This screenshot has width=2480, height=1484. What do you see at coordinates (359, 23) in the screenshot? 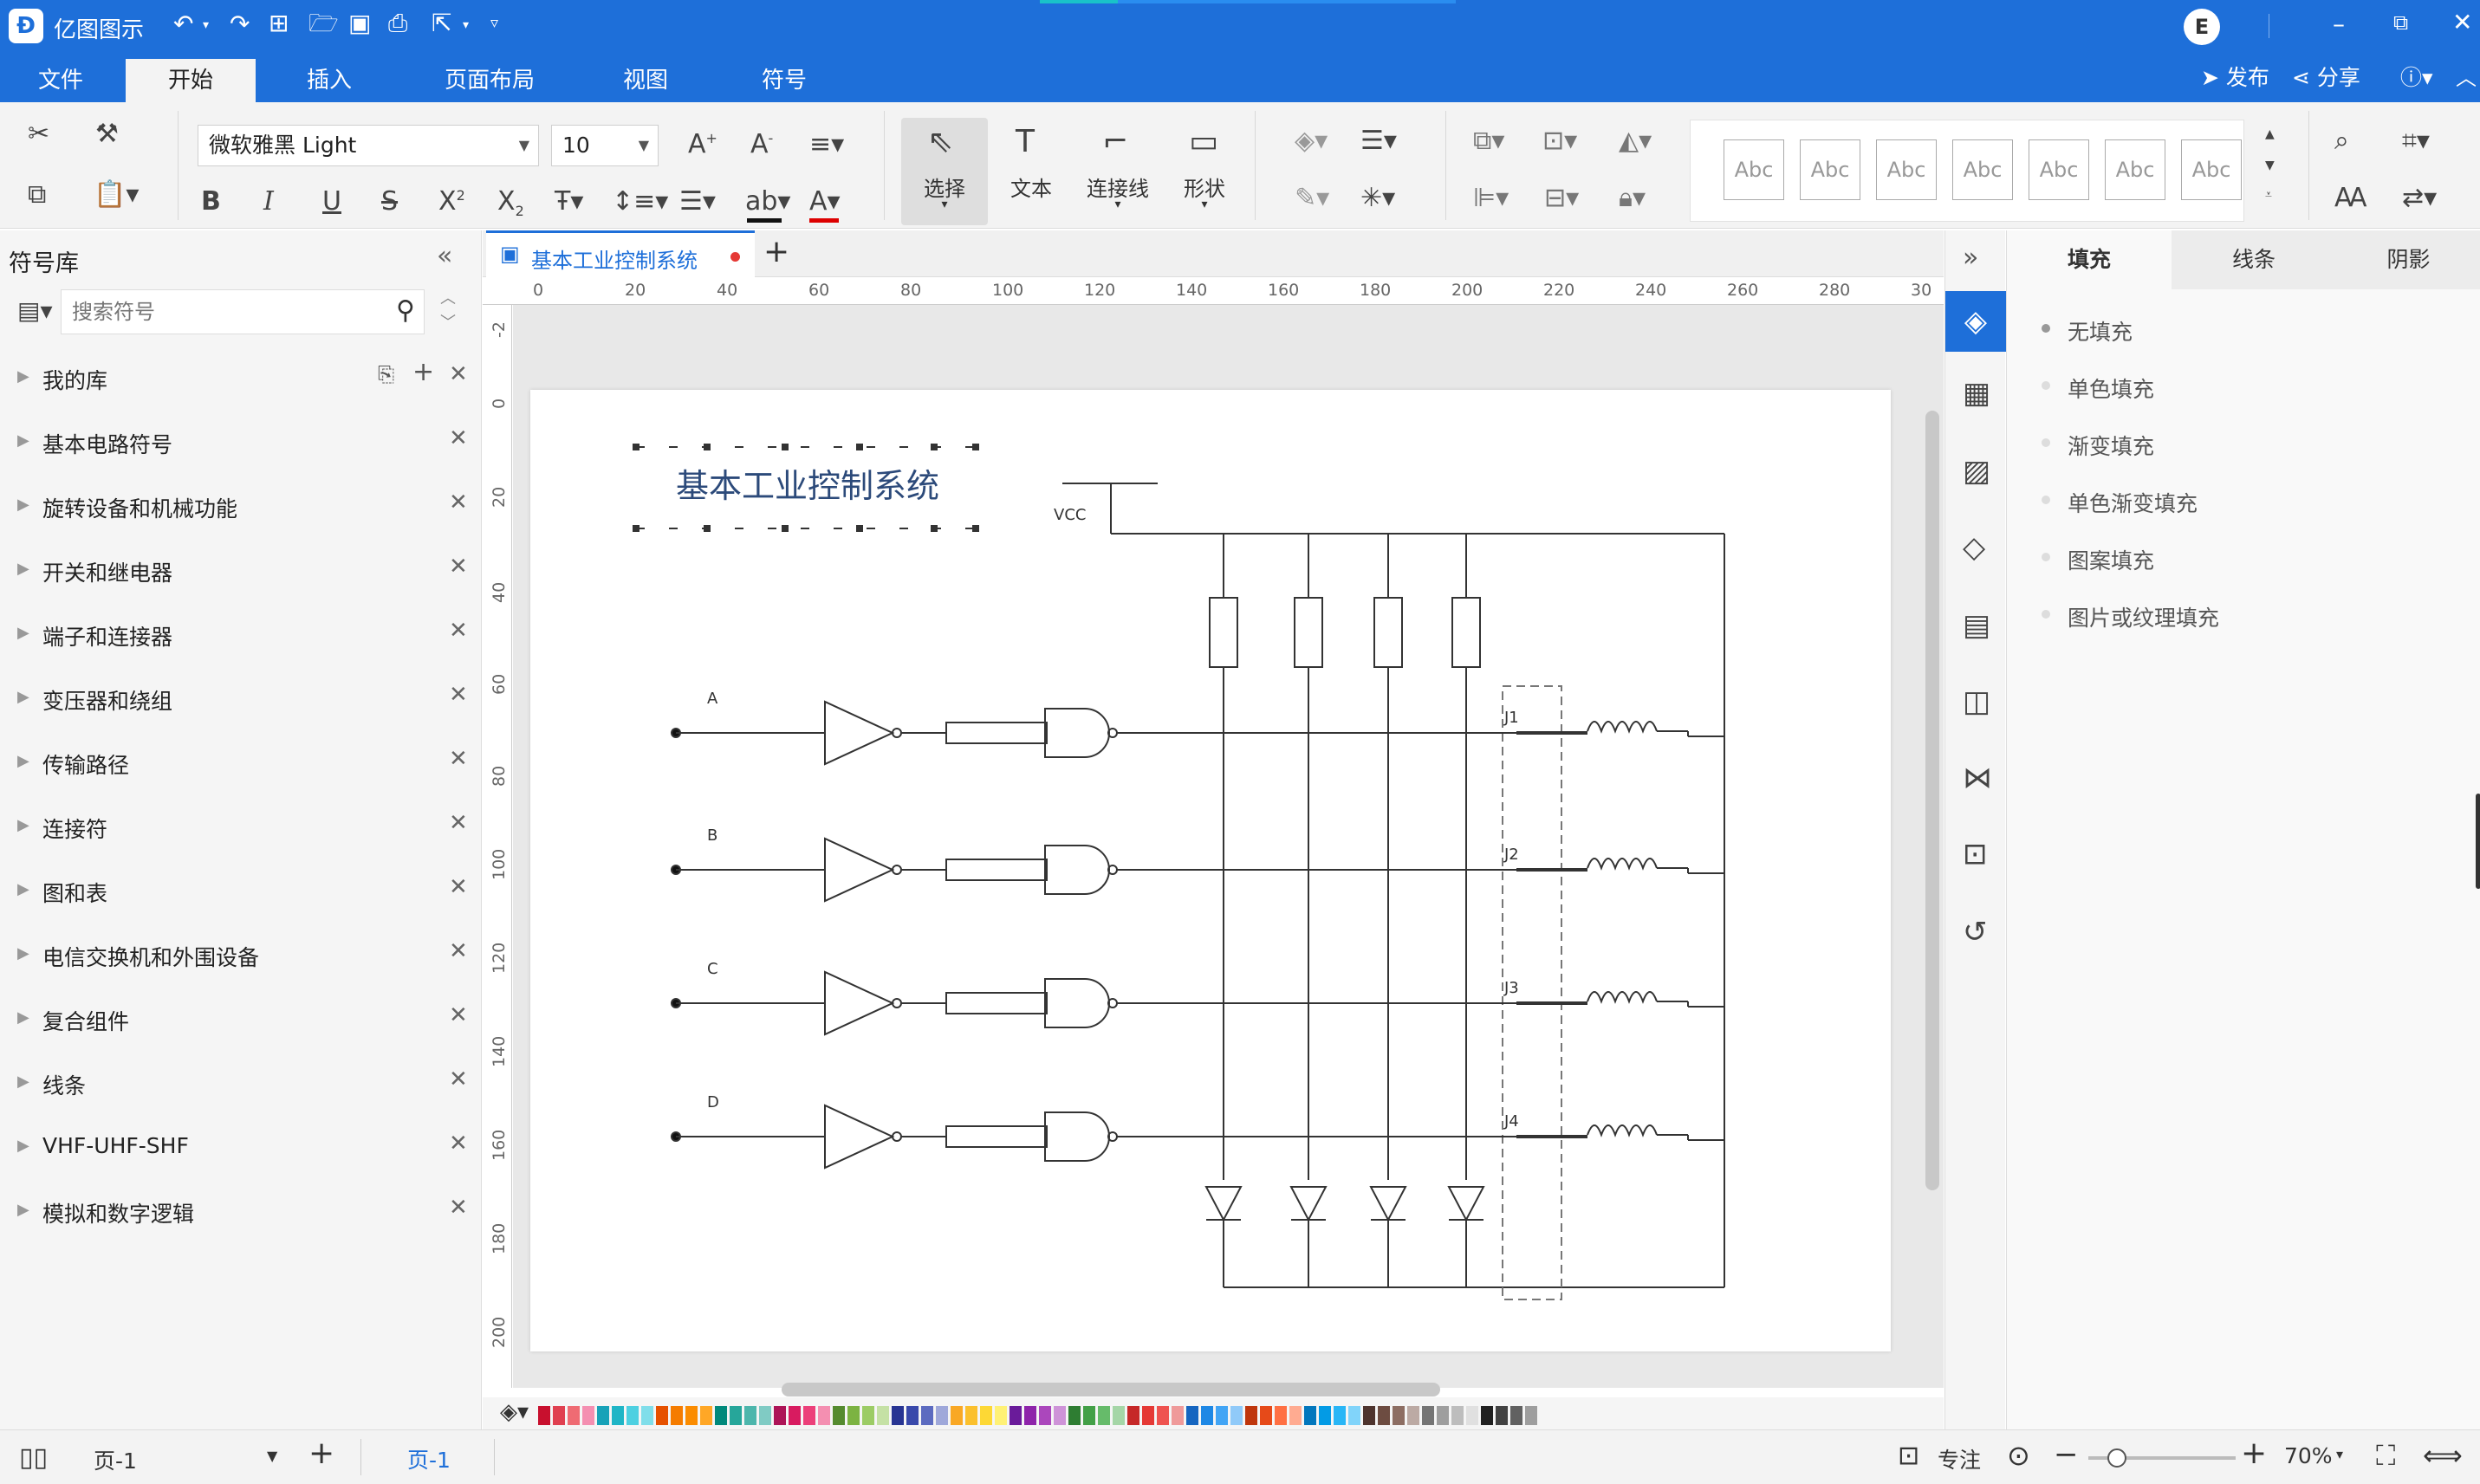
I see `save-icon: ▣` at bounding box center [359, 23].